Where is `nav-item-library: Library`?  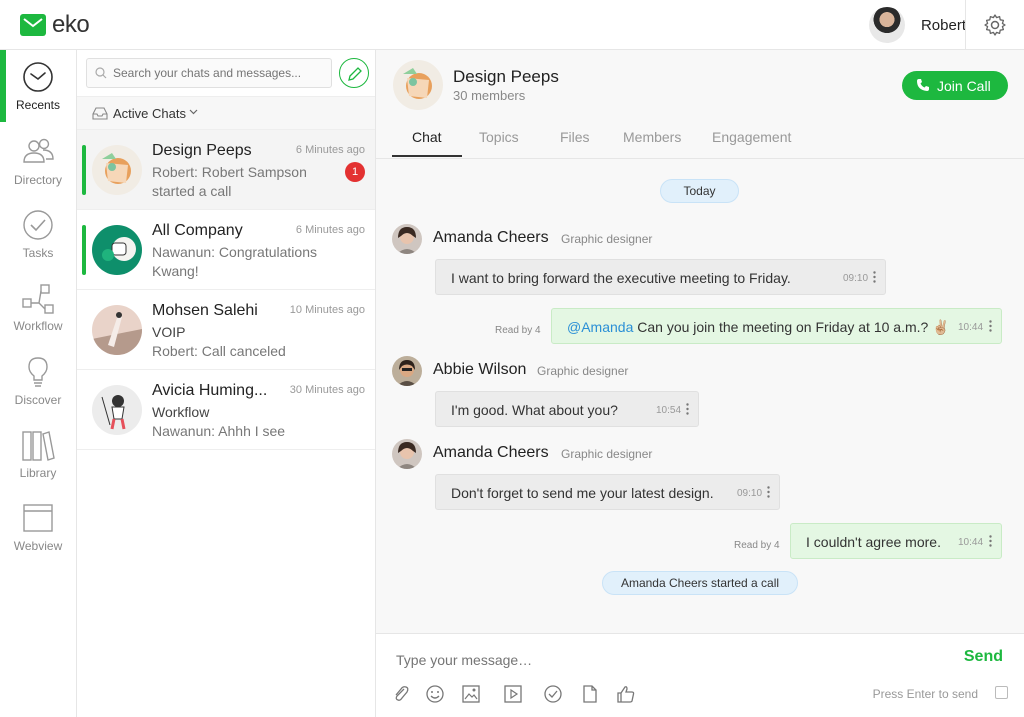 nav-item-library: Library is located at coordinates (38, 454).